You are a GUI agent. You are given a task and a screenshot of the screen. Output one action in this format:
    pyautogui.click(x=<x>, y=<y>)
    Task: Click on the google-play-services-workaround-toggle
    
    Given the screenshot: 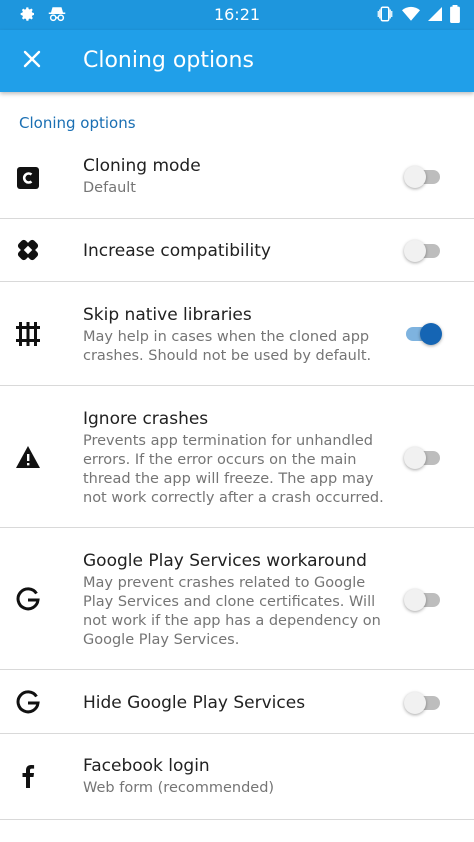 What is the action you would take?
    pyautogui.click(x=423, y=600)
    